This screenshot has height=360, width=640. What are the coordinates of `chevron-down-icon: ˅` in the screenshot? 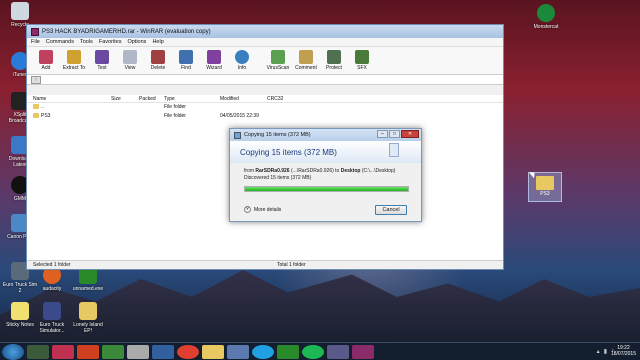 It's located at (247, 209).